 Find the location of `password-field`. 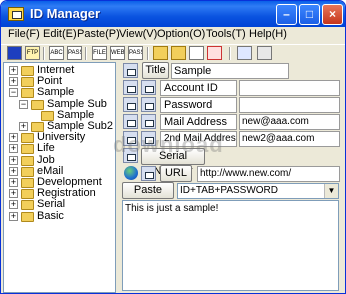

password-field is located at coordinates (289, 105).